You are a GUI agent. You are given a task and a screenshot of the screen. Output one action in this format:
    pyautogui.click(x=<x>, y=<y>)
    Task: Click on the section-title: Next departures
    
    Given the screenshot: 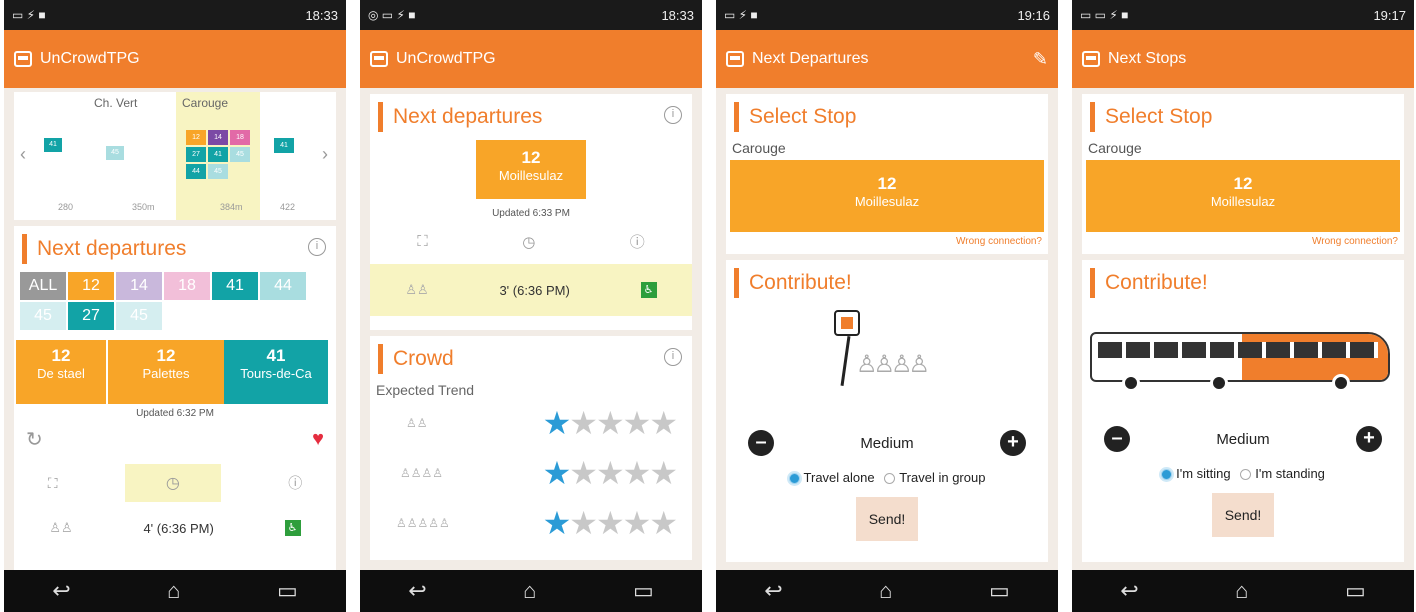 What is the action you would take?
    pyautogui.click(x=468, y=116)
    